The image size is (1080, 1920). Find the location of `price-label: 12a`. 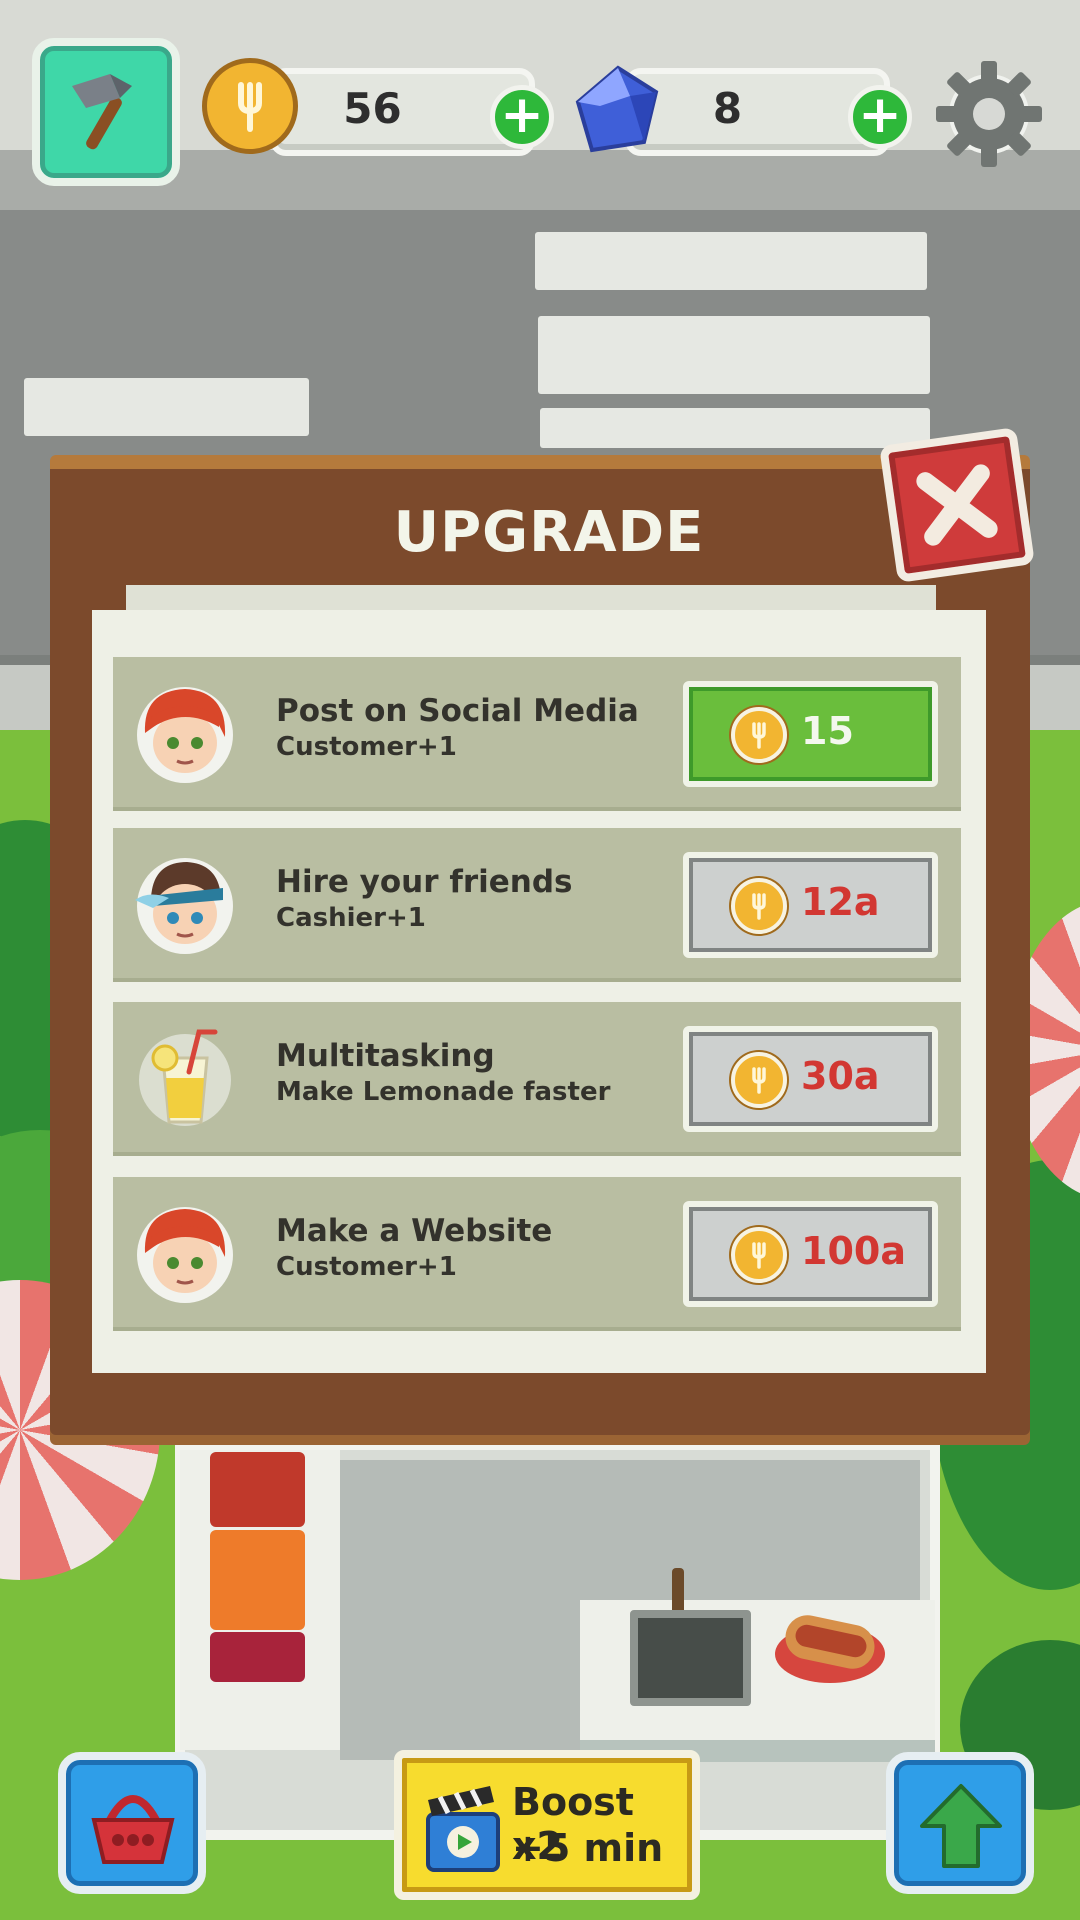

price-label: 12a is located at coordinates (840, 902).